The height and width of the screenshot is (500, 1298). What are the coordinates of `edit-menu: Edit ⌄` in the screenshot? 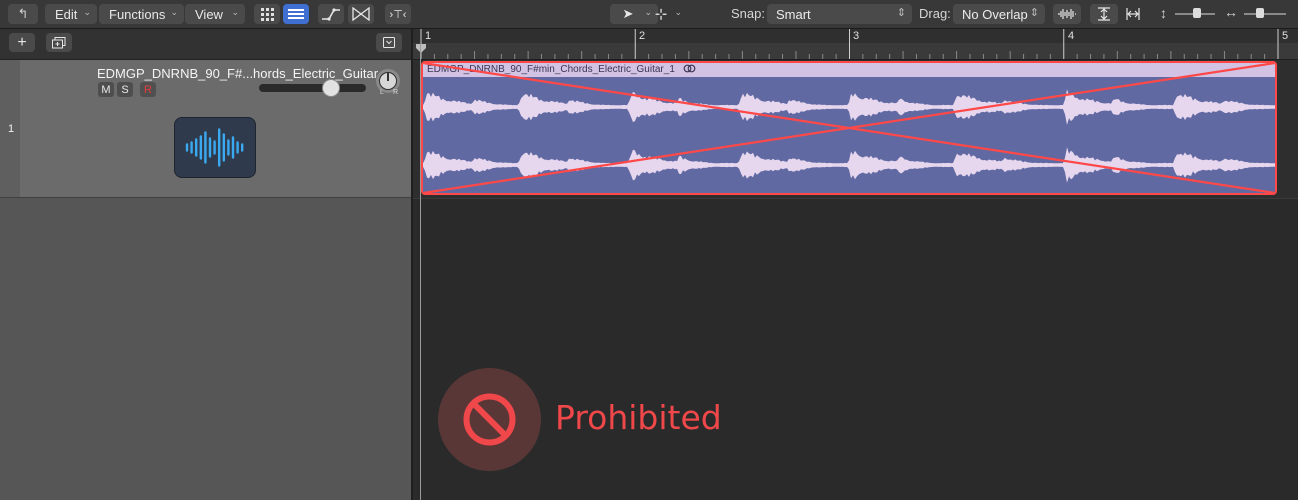 It's located at (71, 14).